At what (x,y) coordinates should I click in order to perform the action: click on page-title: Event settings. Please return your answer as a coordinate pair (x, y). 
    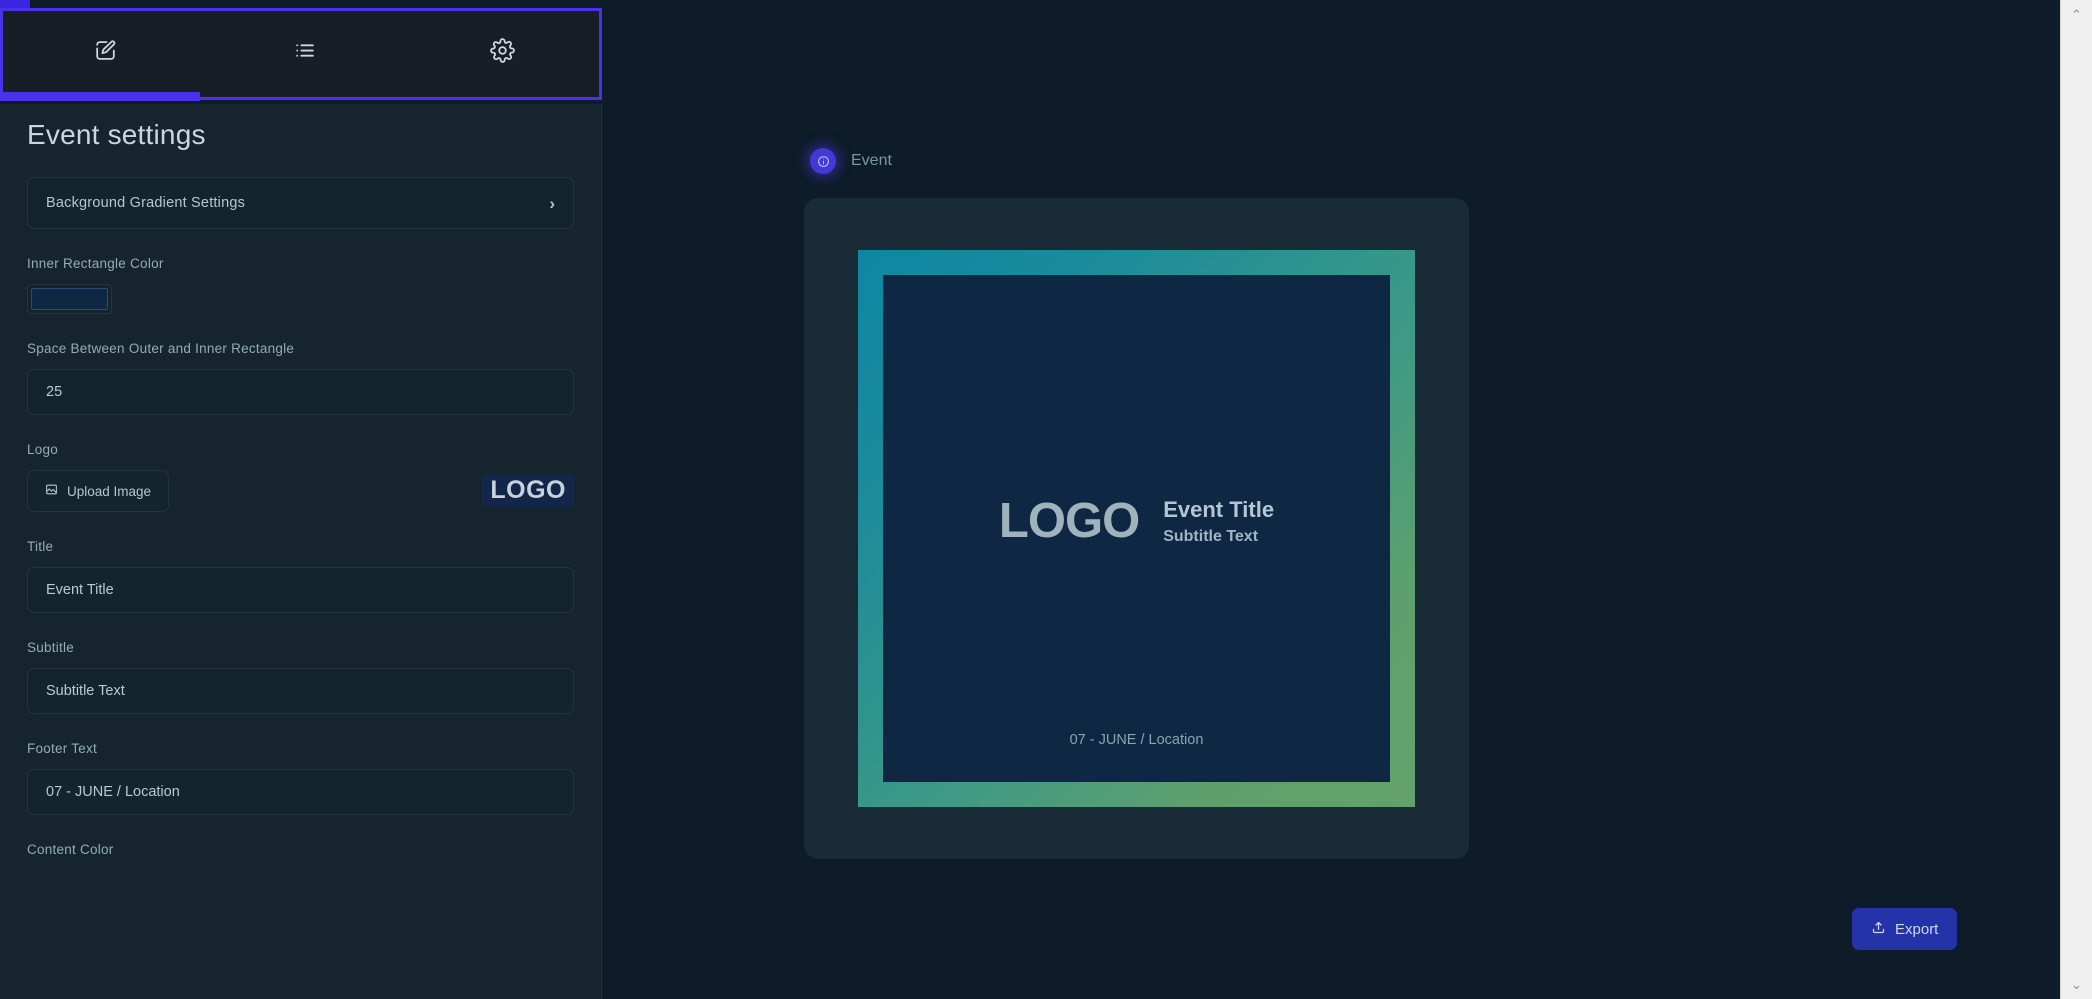
    Looking at the image, I should click on (116, 134).